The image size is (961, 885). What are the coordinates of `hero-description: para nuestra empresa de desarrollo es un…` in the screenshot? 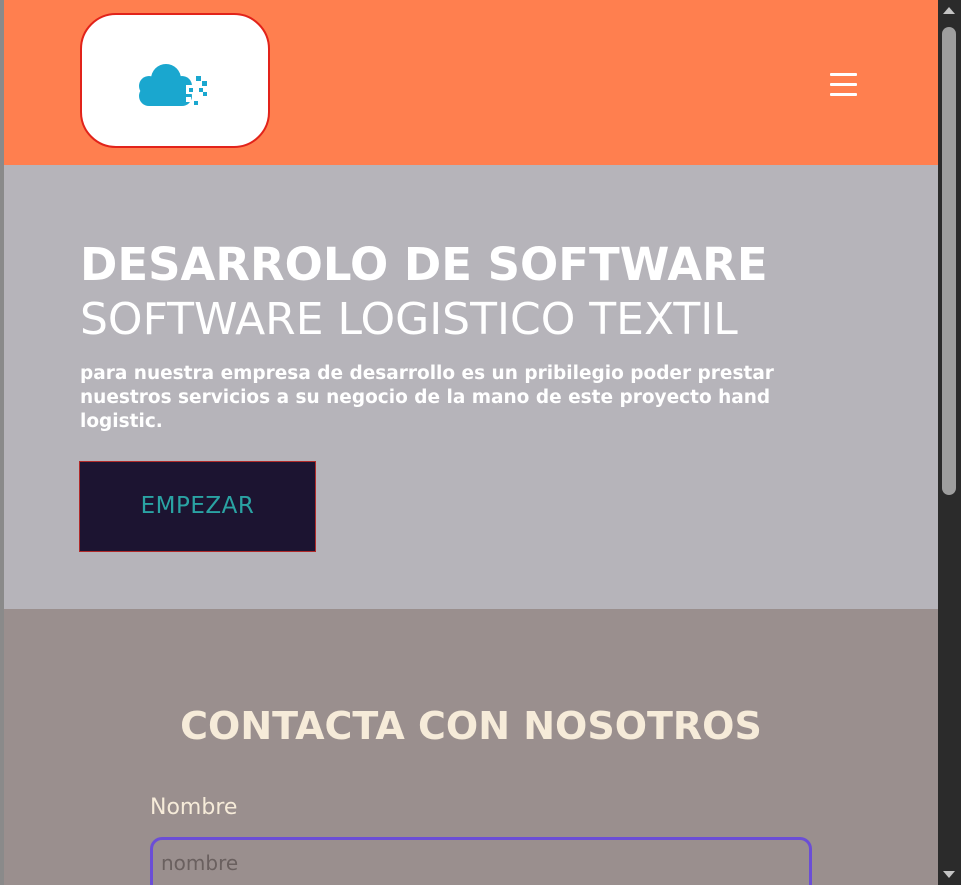 It's located at (427, 397).